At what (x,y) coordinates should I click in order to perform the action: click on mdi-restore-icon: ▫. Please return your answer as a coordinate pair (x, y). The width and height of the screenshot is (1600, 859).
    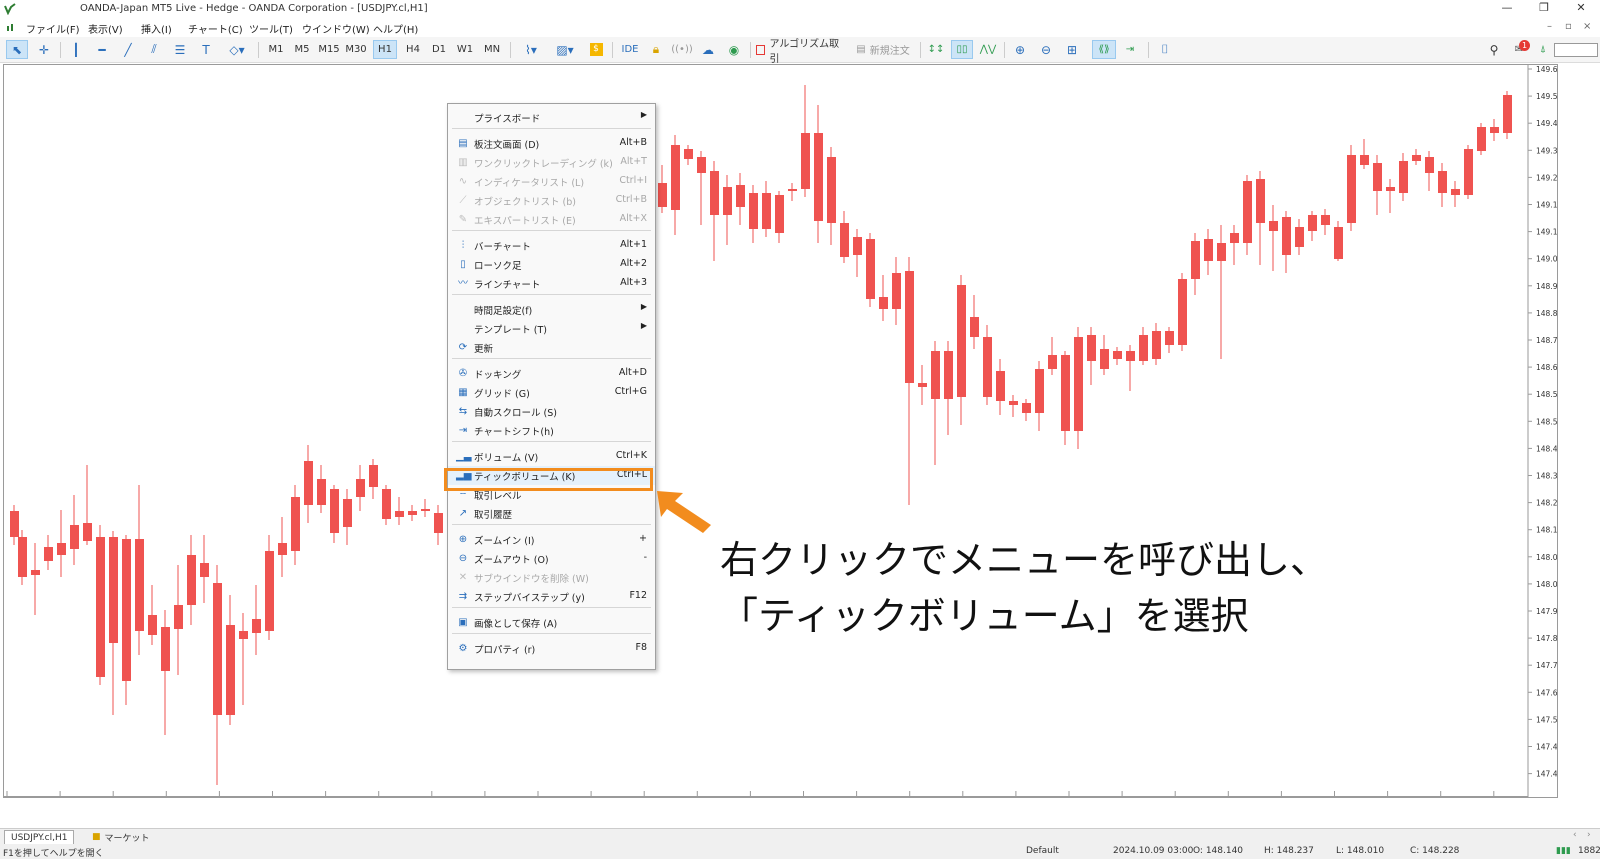
    Looking at the image, I should click on (1568, 26).